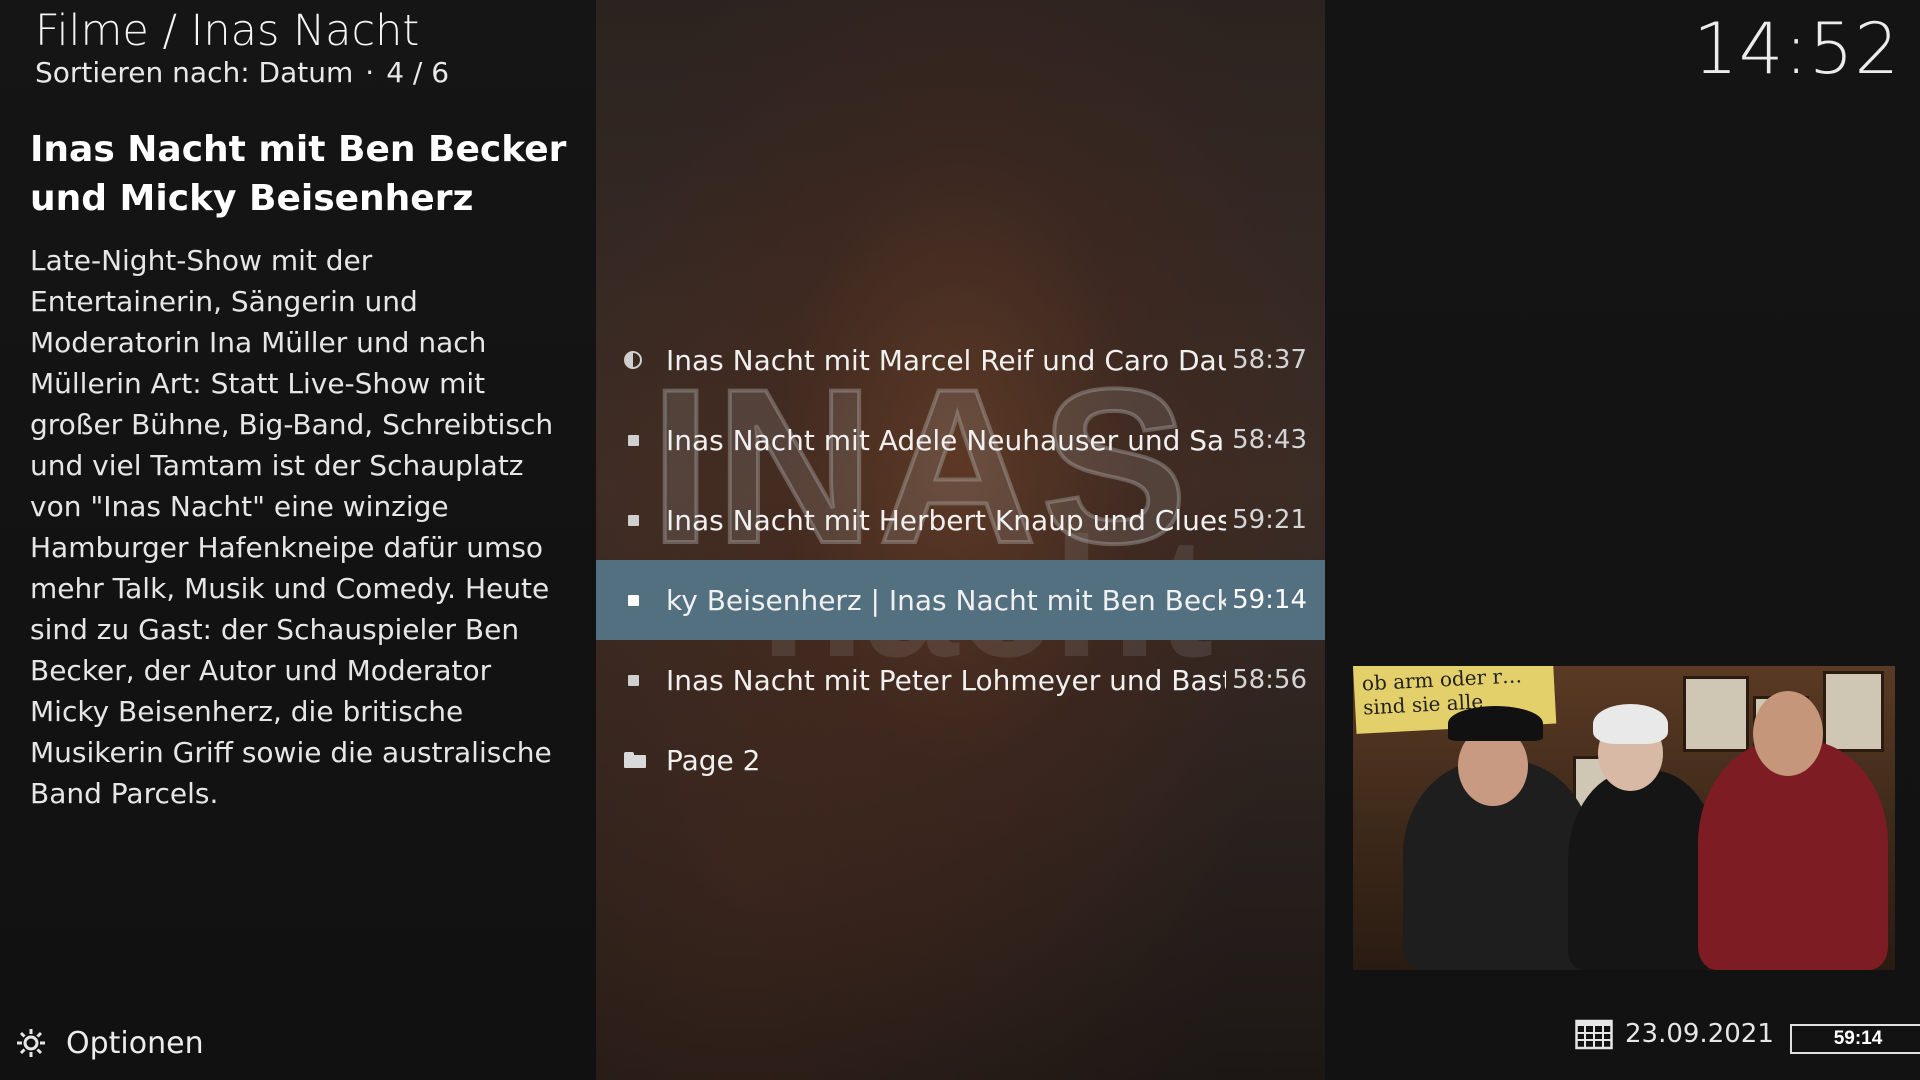 The image size is (1920, 1080). What do you see at coordinates (1269, 440) in the screenshot?
I see `episode-duration: 58:43` at bounding box center [1269, 440].